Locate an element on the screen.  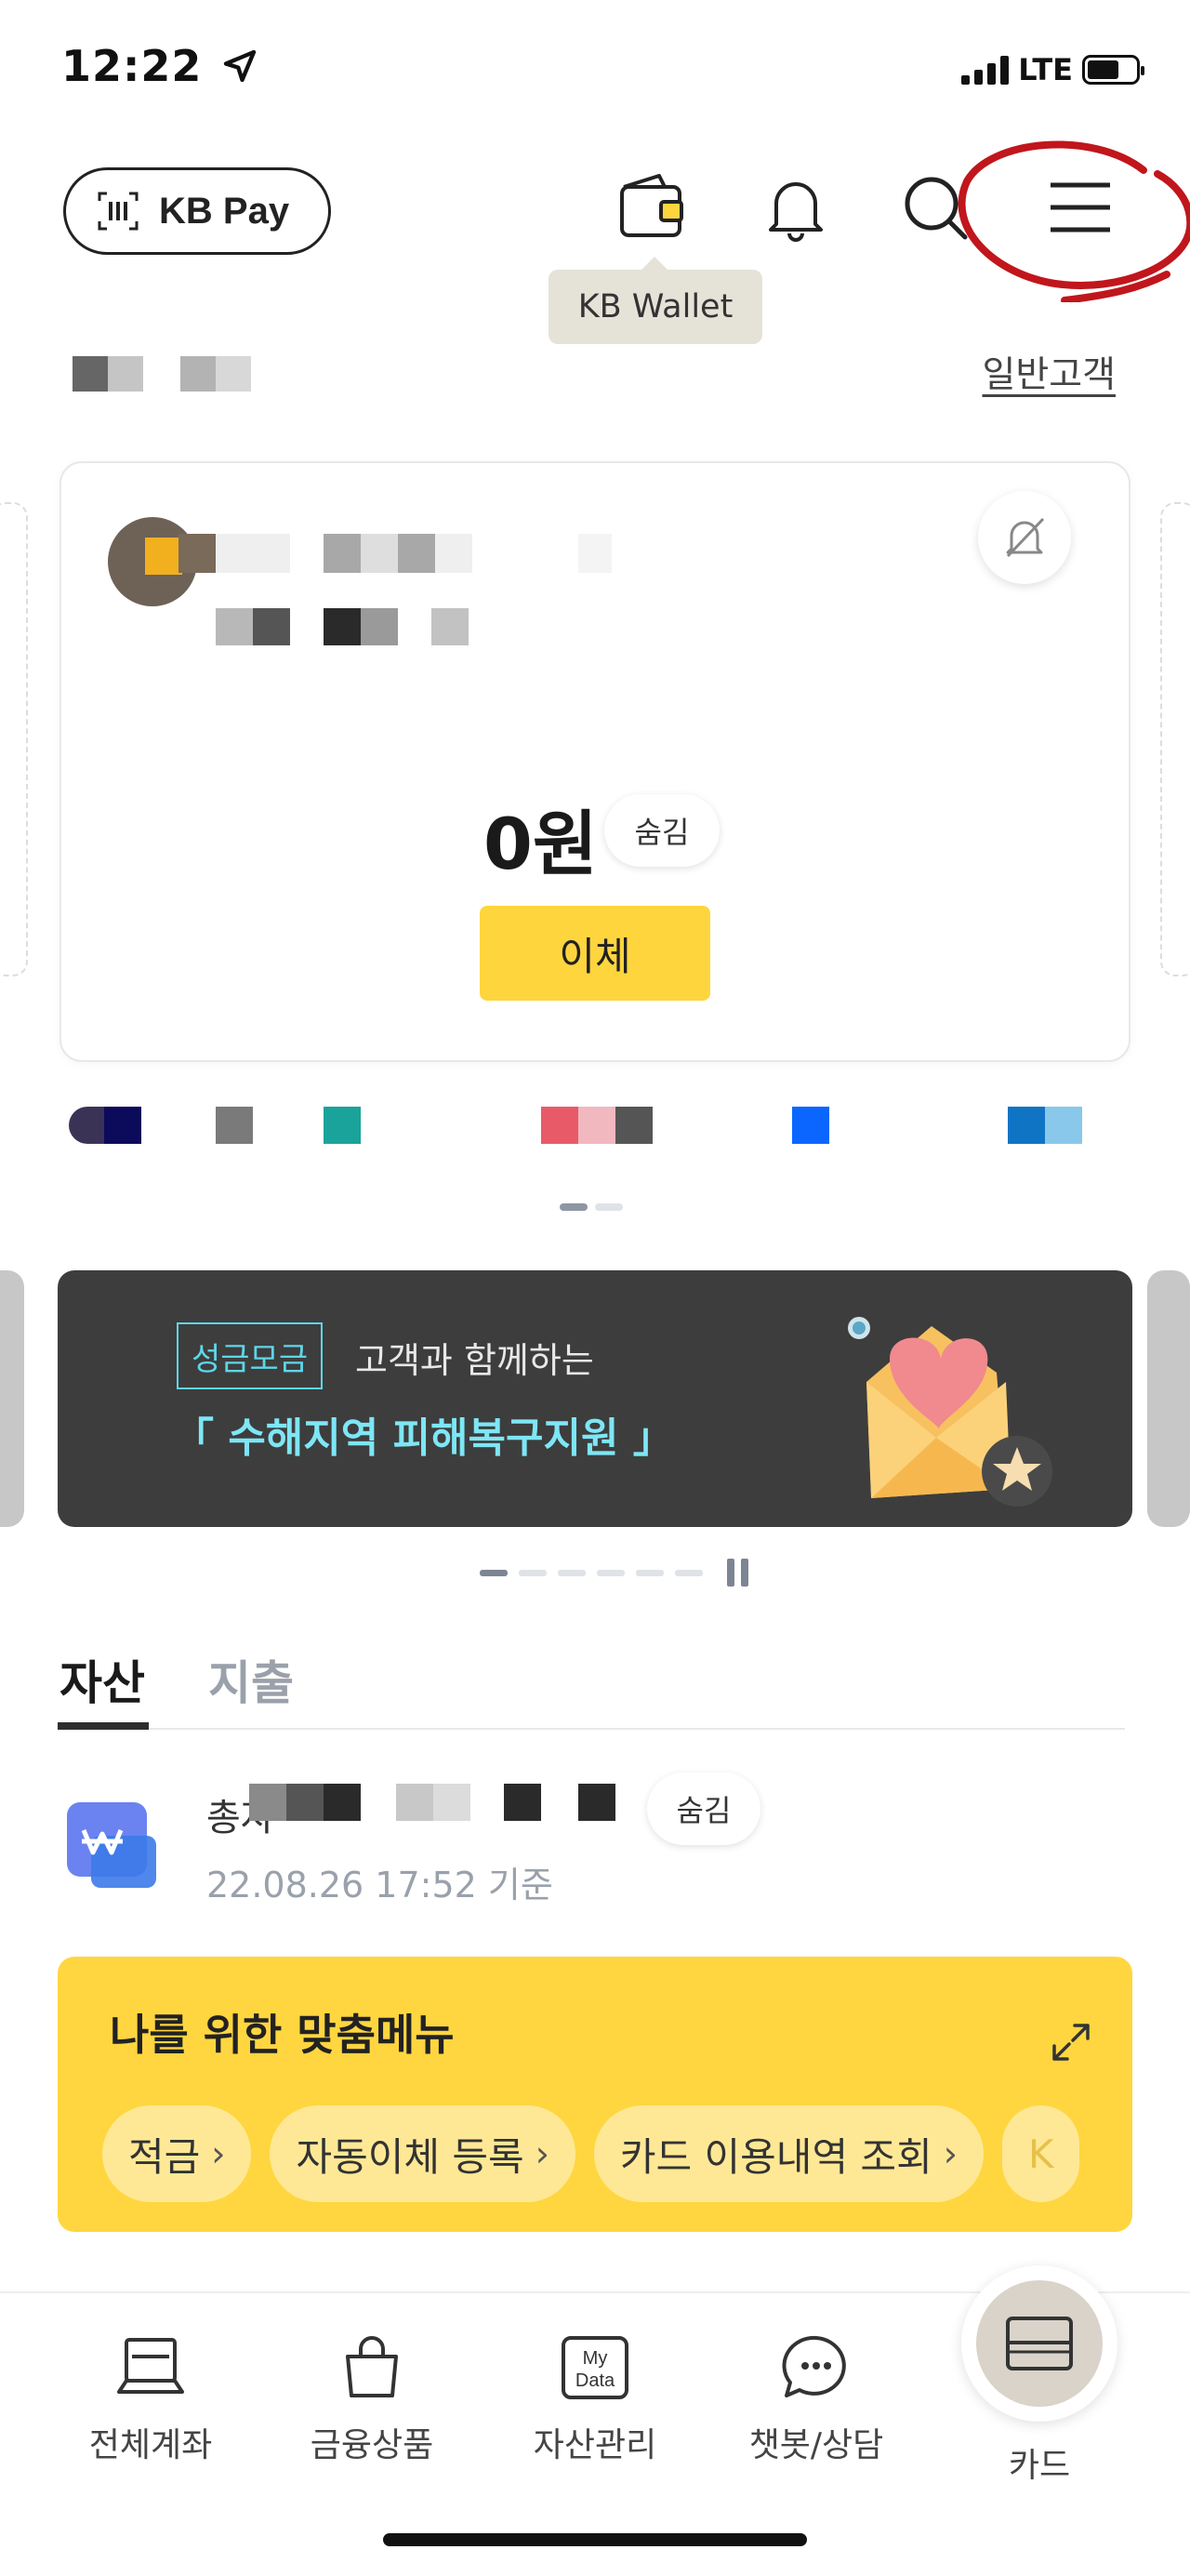
prev-banner-peek is located at coordinates (12, 1398).